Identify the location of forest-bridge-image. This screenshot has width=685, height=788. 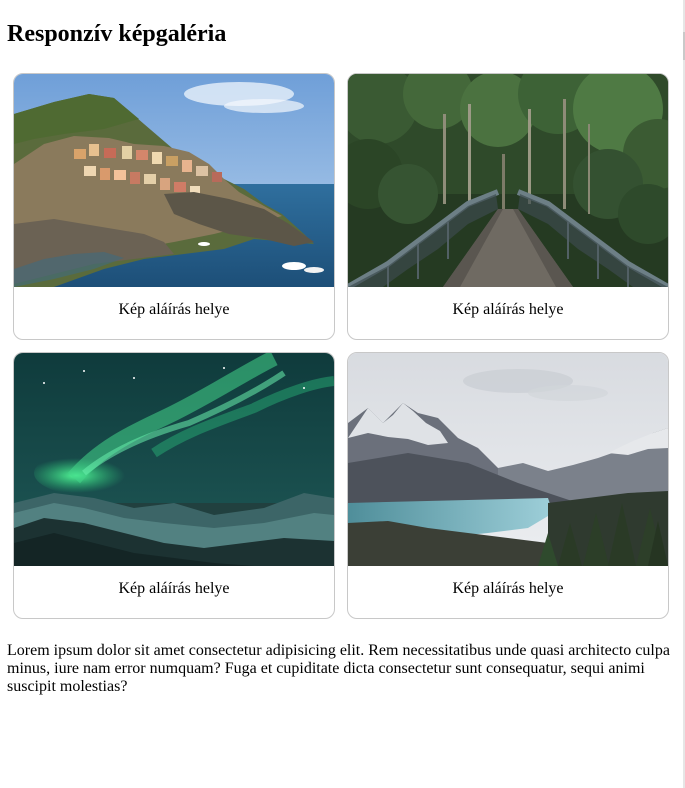
(508, 180).